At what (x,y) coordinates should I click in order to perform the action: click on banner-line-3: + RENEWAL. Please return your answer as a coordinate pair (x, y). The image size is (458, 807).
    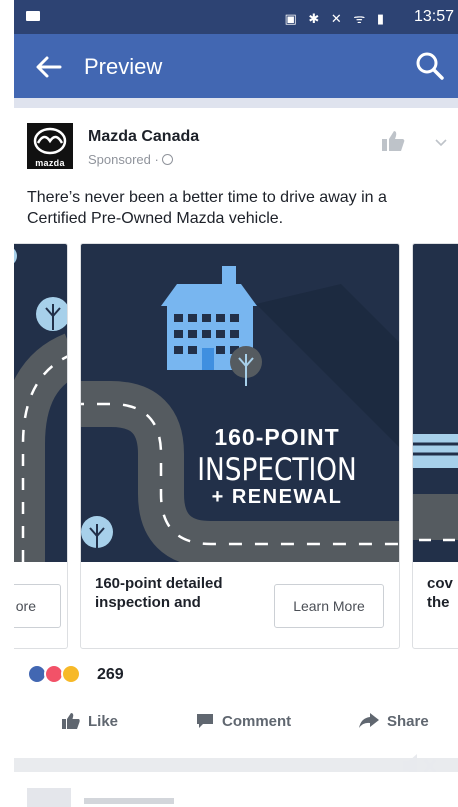
    Looking at the image, I should click on (277, 497).